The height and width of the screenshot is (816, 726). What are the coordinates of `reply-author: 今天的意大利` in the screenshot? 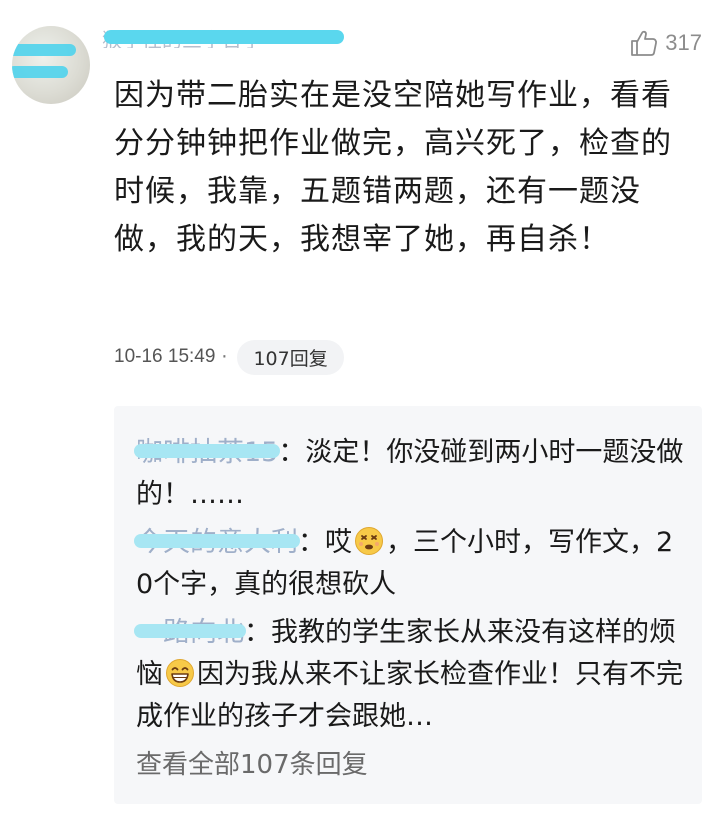 It's located at (217, 543).